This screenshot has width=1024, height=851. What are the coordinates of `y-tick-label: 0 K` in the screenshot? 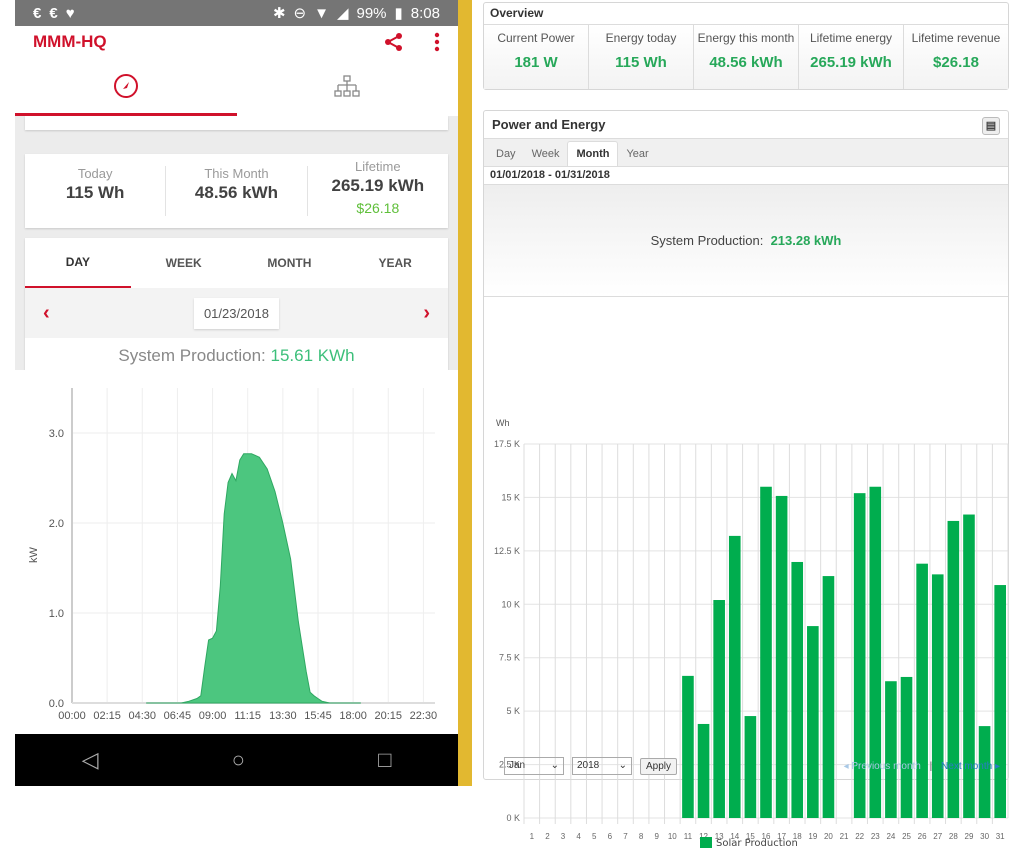 It's located at (513, 818).